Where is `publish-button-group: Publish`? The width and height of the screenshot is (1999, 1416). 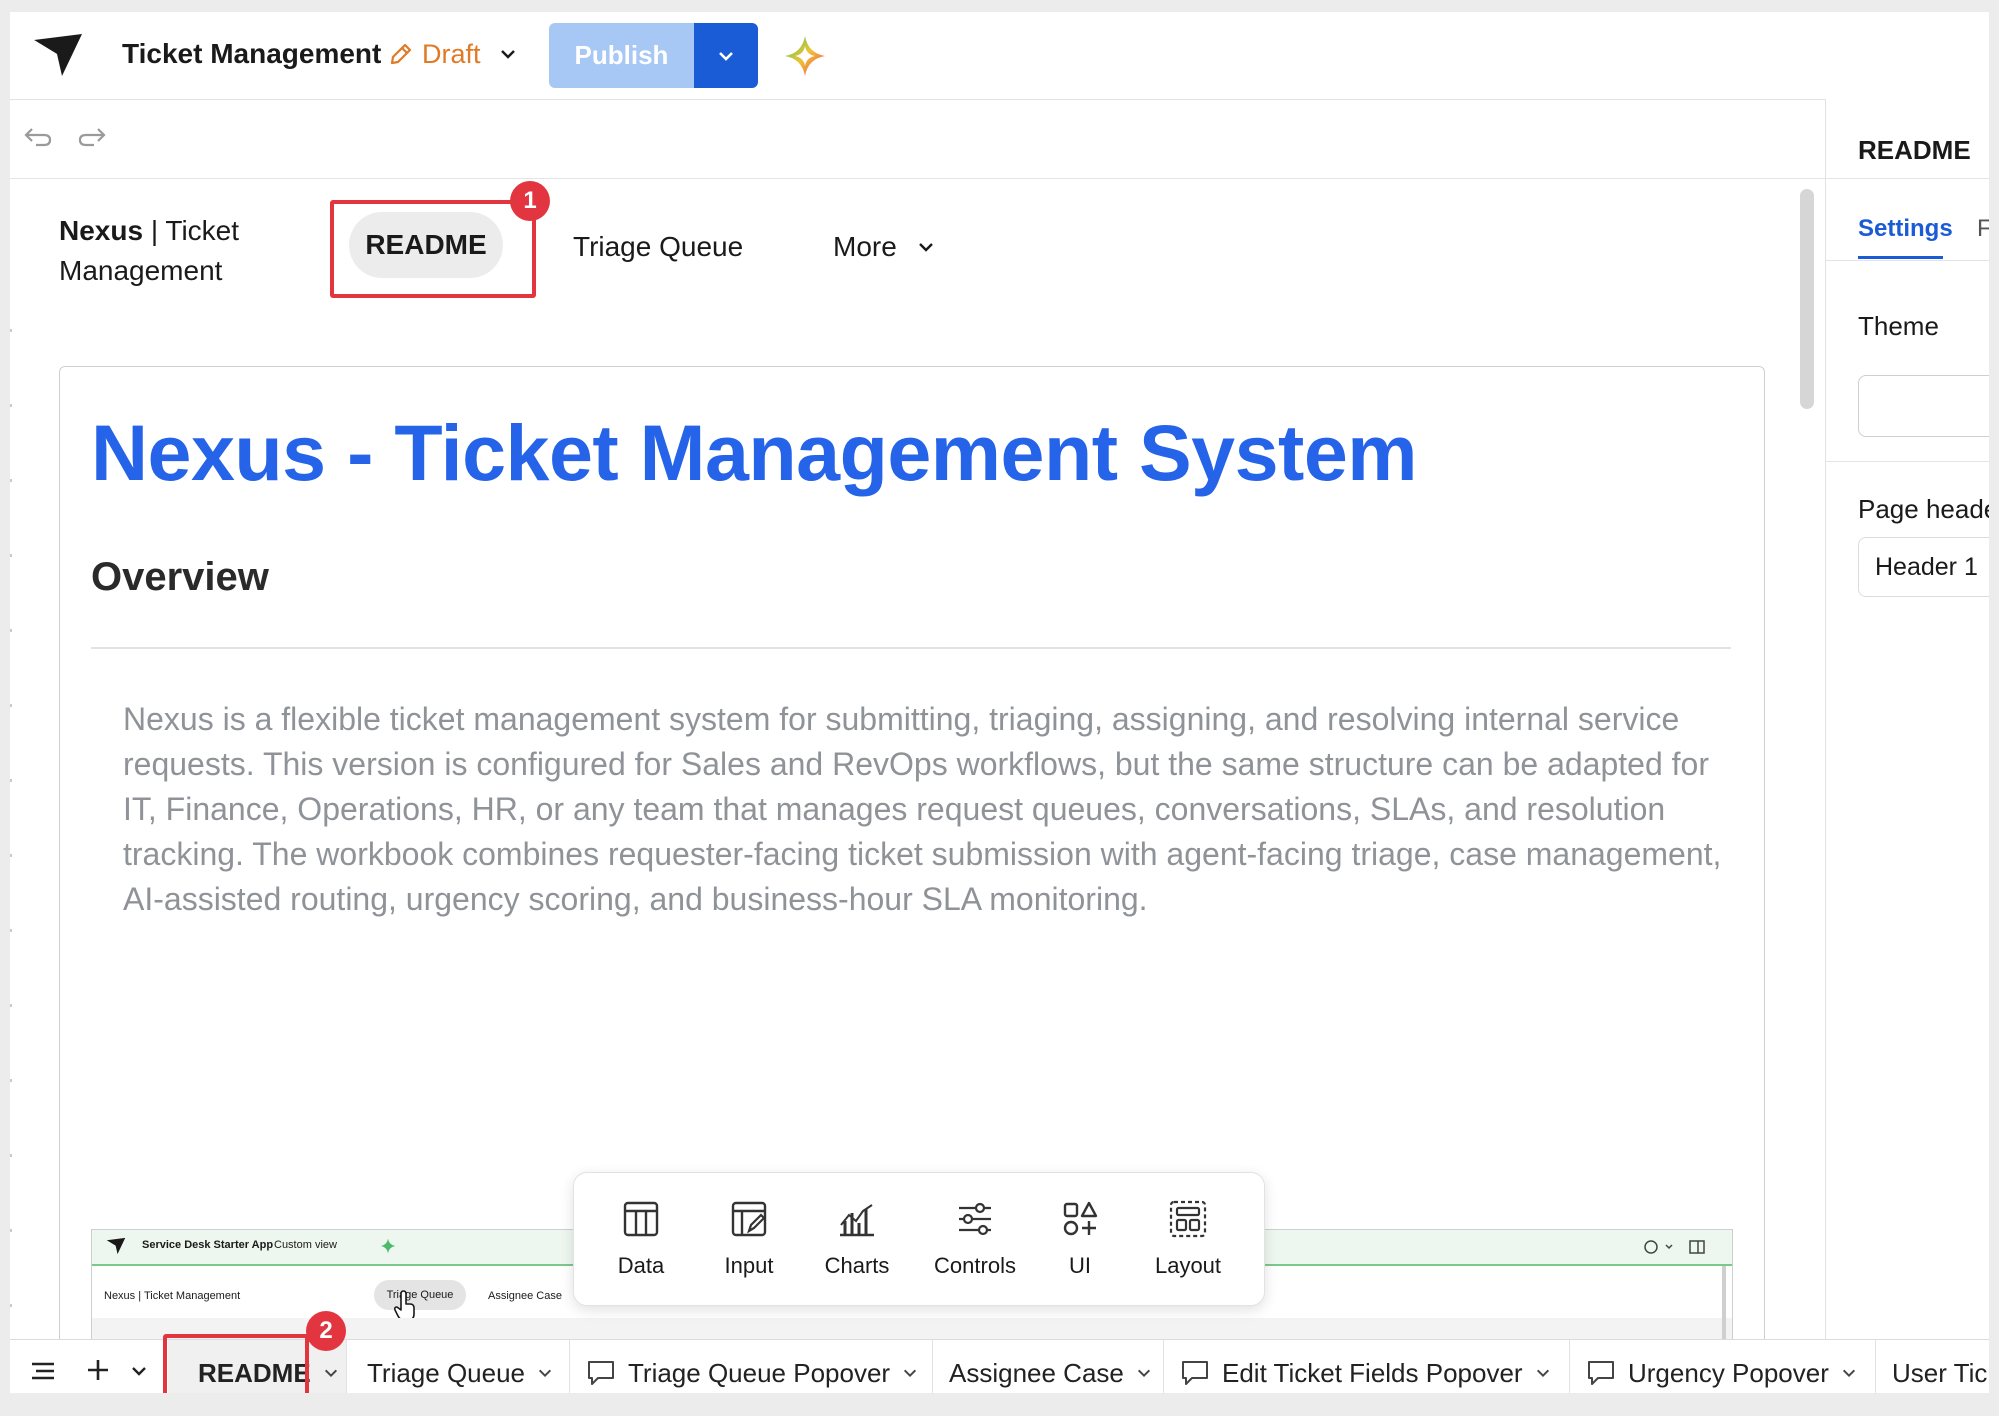
publish-button-group: Publish is located at coordinates (653, 55).